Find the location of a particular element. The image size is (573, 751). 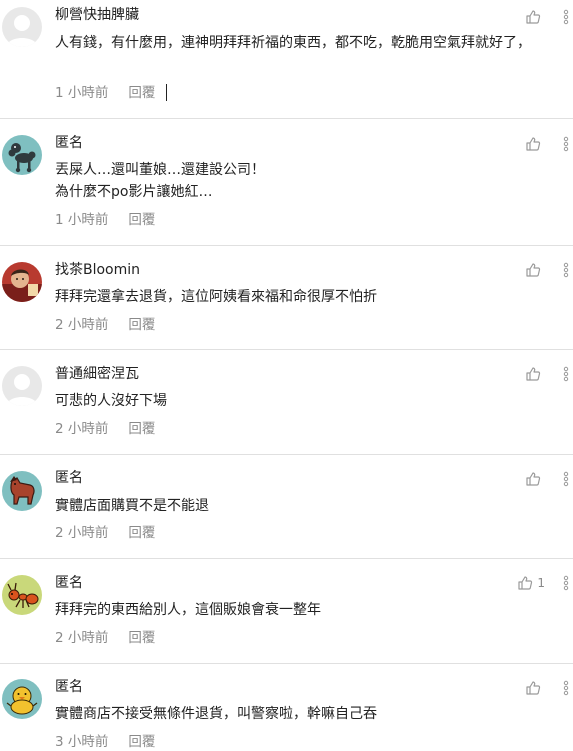

like-button: 1 is located at coordinates (531, 583).